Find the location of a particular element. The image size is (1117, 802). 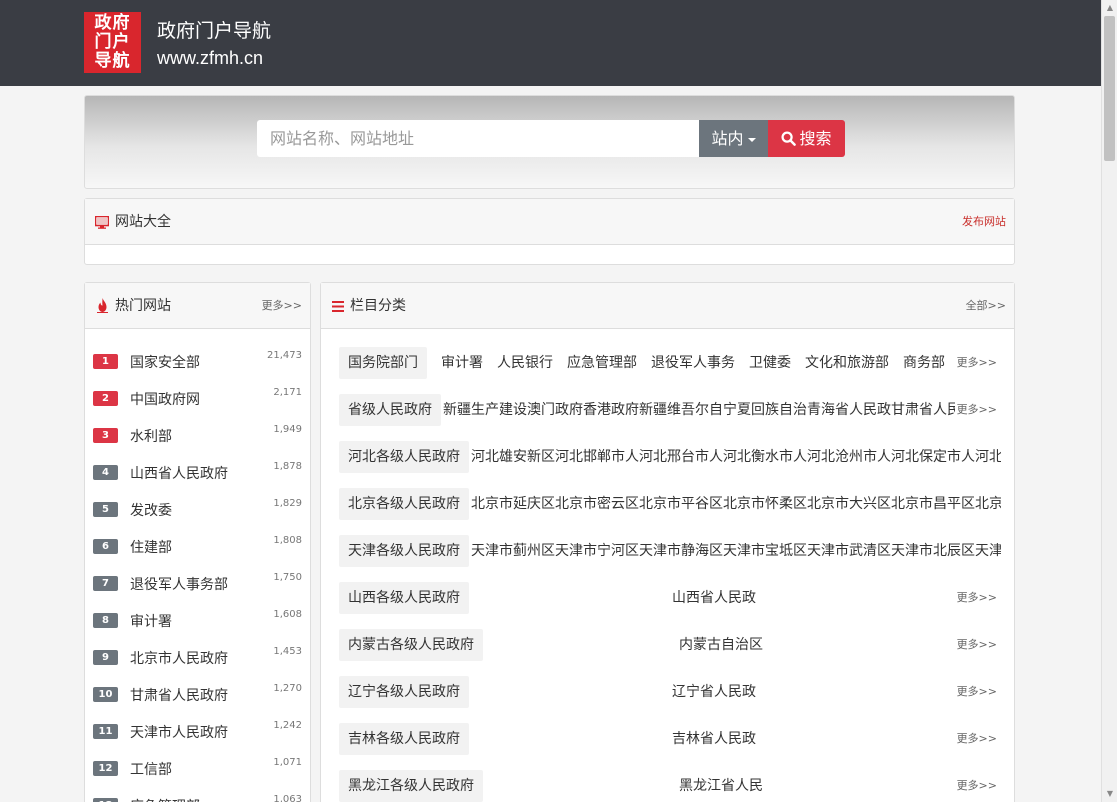

category-link: 北京市怀柔区 is located at coordinates (765, 504).